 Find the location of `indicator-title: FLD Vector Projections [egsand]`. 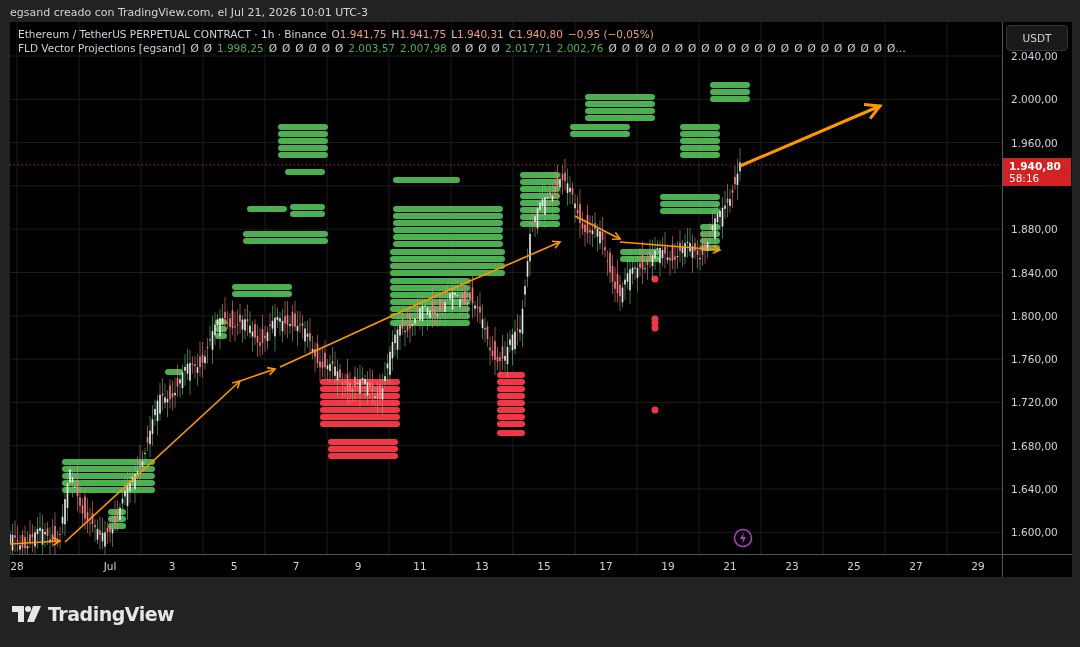

indicator-title: FLD Vector Projections [egsand] is located at coordinates (102, 48).